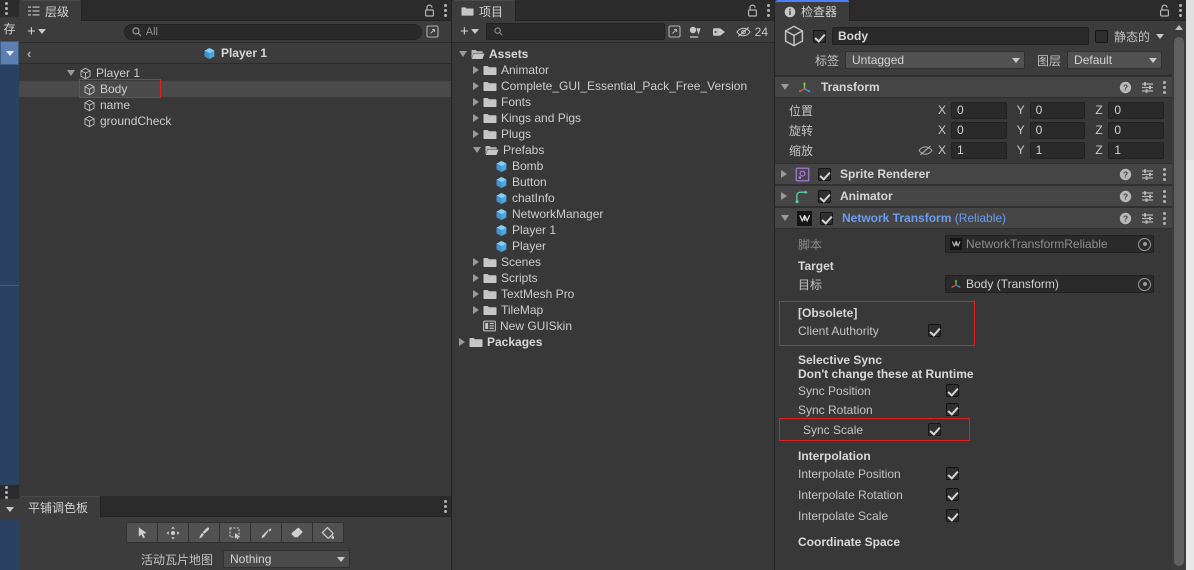  What do you see at coordinates (613, 54) in the screenshot?
I see `project-row-assets: Assets` at bounding box center [613, 54].